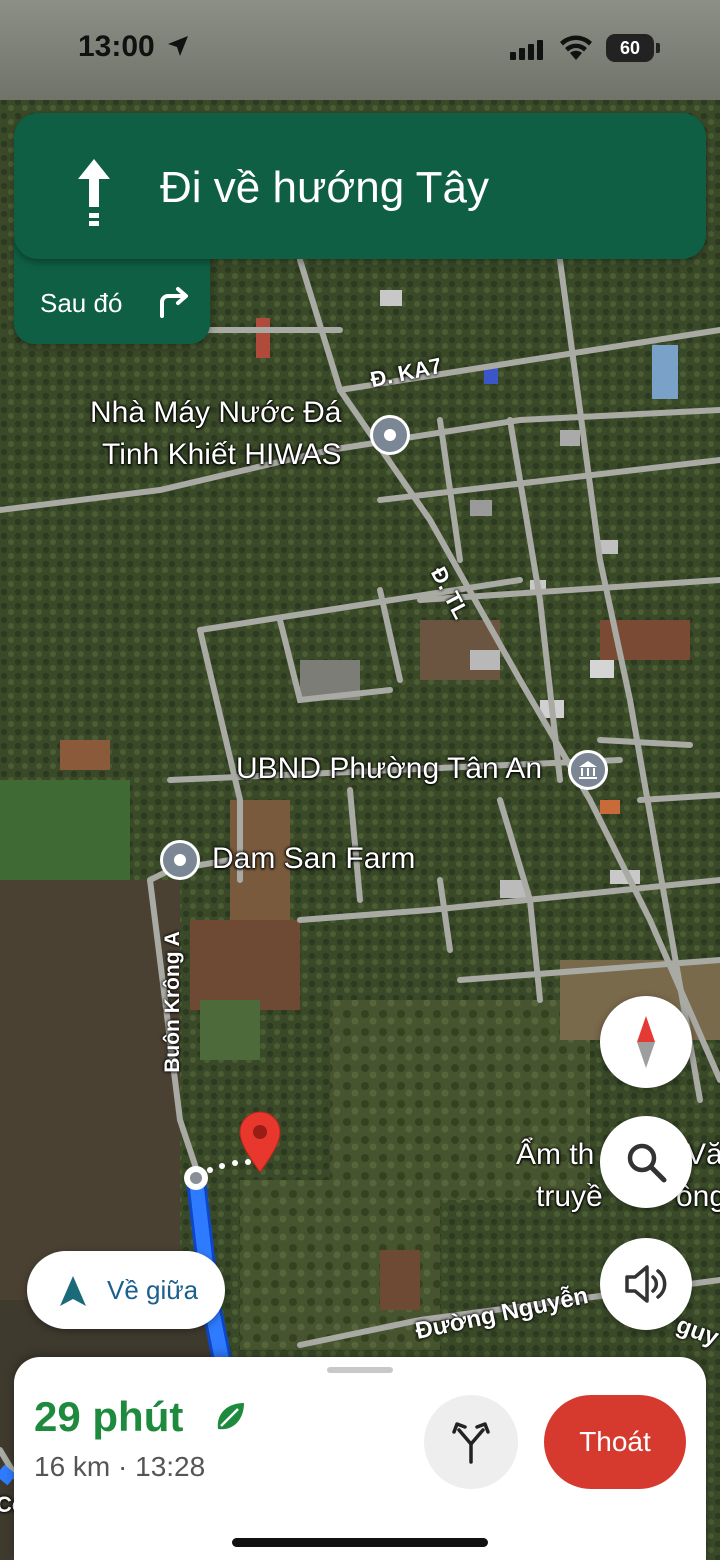  I want to click on exit-label: Thoát, so click(615, 1441).